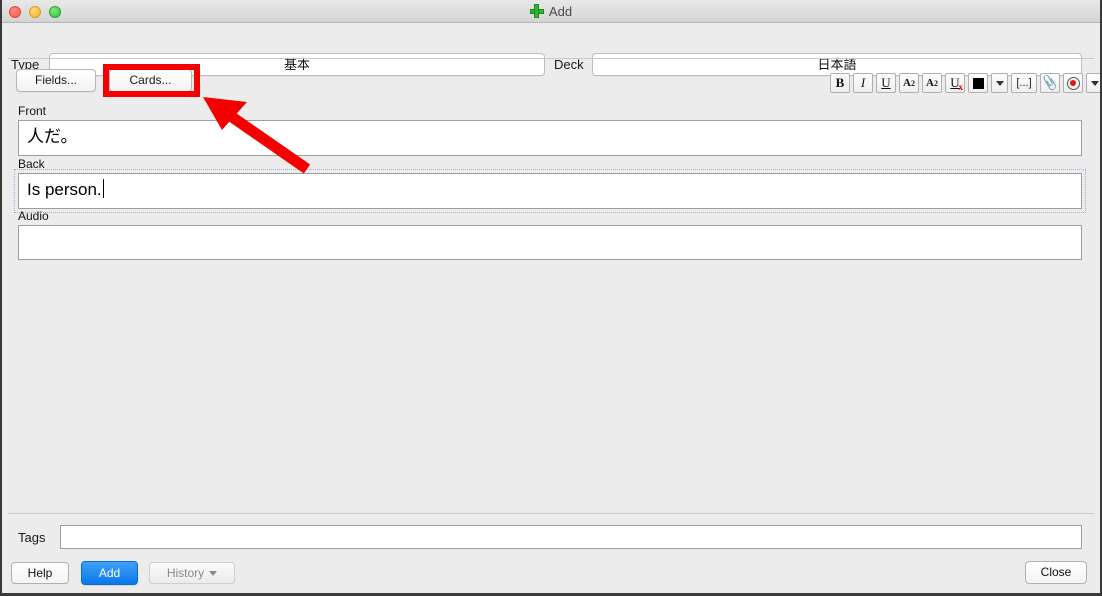 The image size is (1102, 596). Describe the element at coordinates (909, 83) in the screenshot. I see `superscript-icon: A2` at that location.